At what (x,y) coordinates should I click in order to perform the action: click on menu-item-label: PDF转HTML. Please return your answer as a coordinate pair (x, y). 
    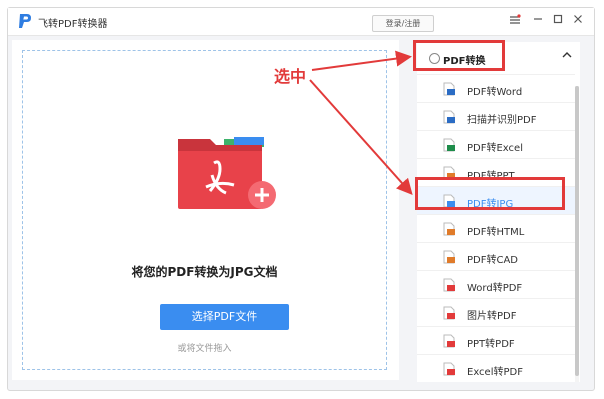
    Looking at the image, I should click on (496, 232).